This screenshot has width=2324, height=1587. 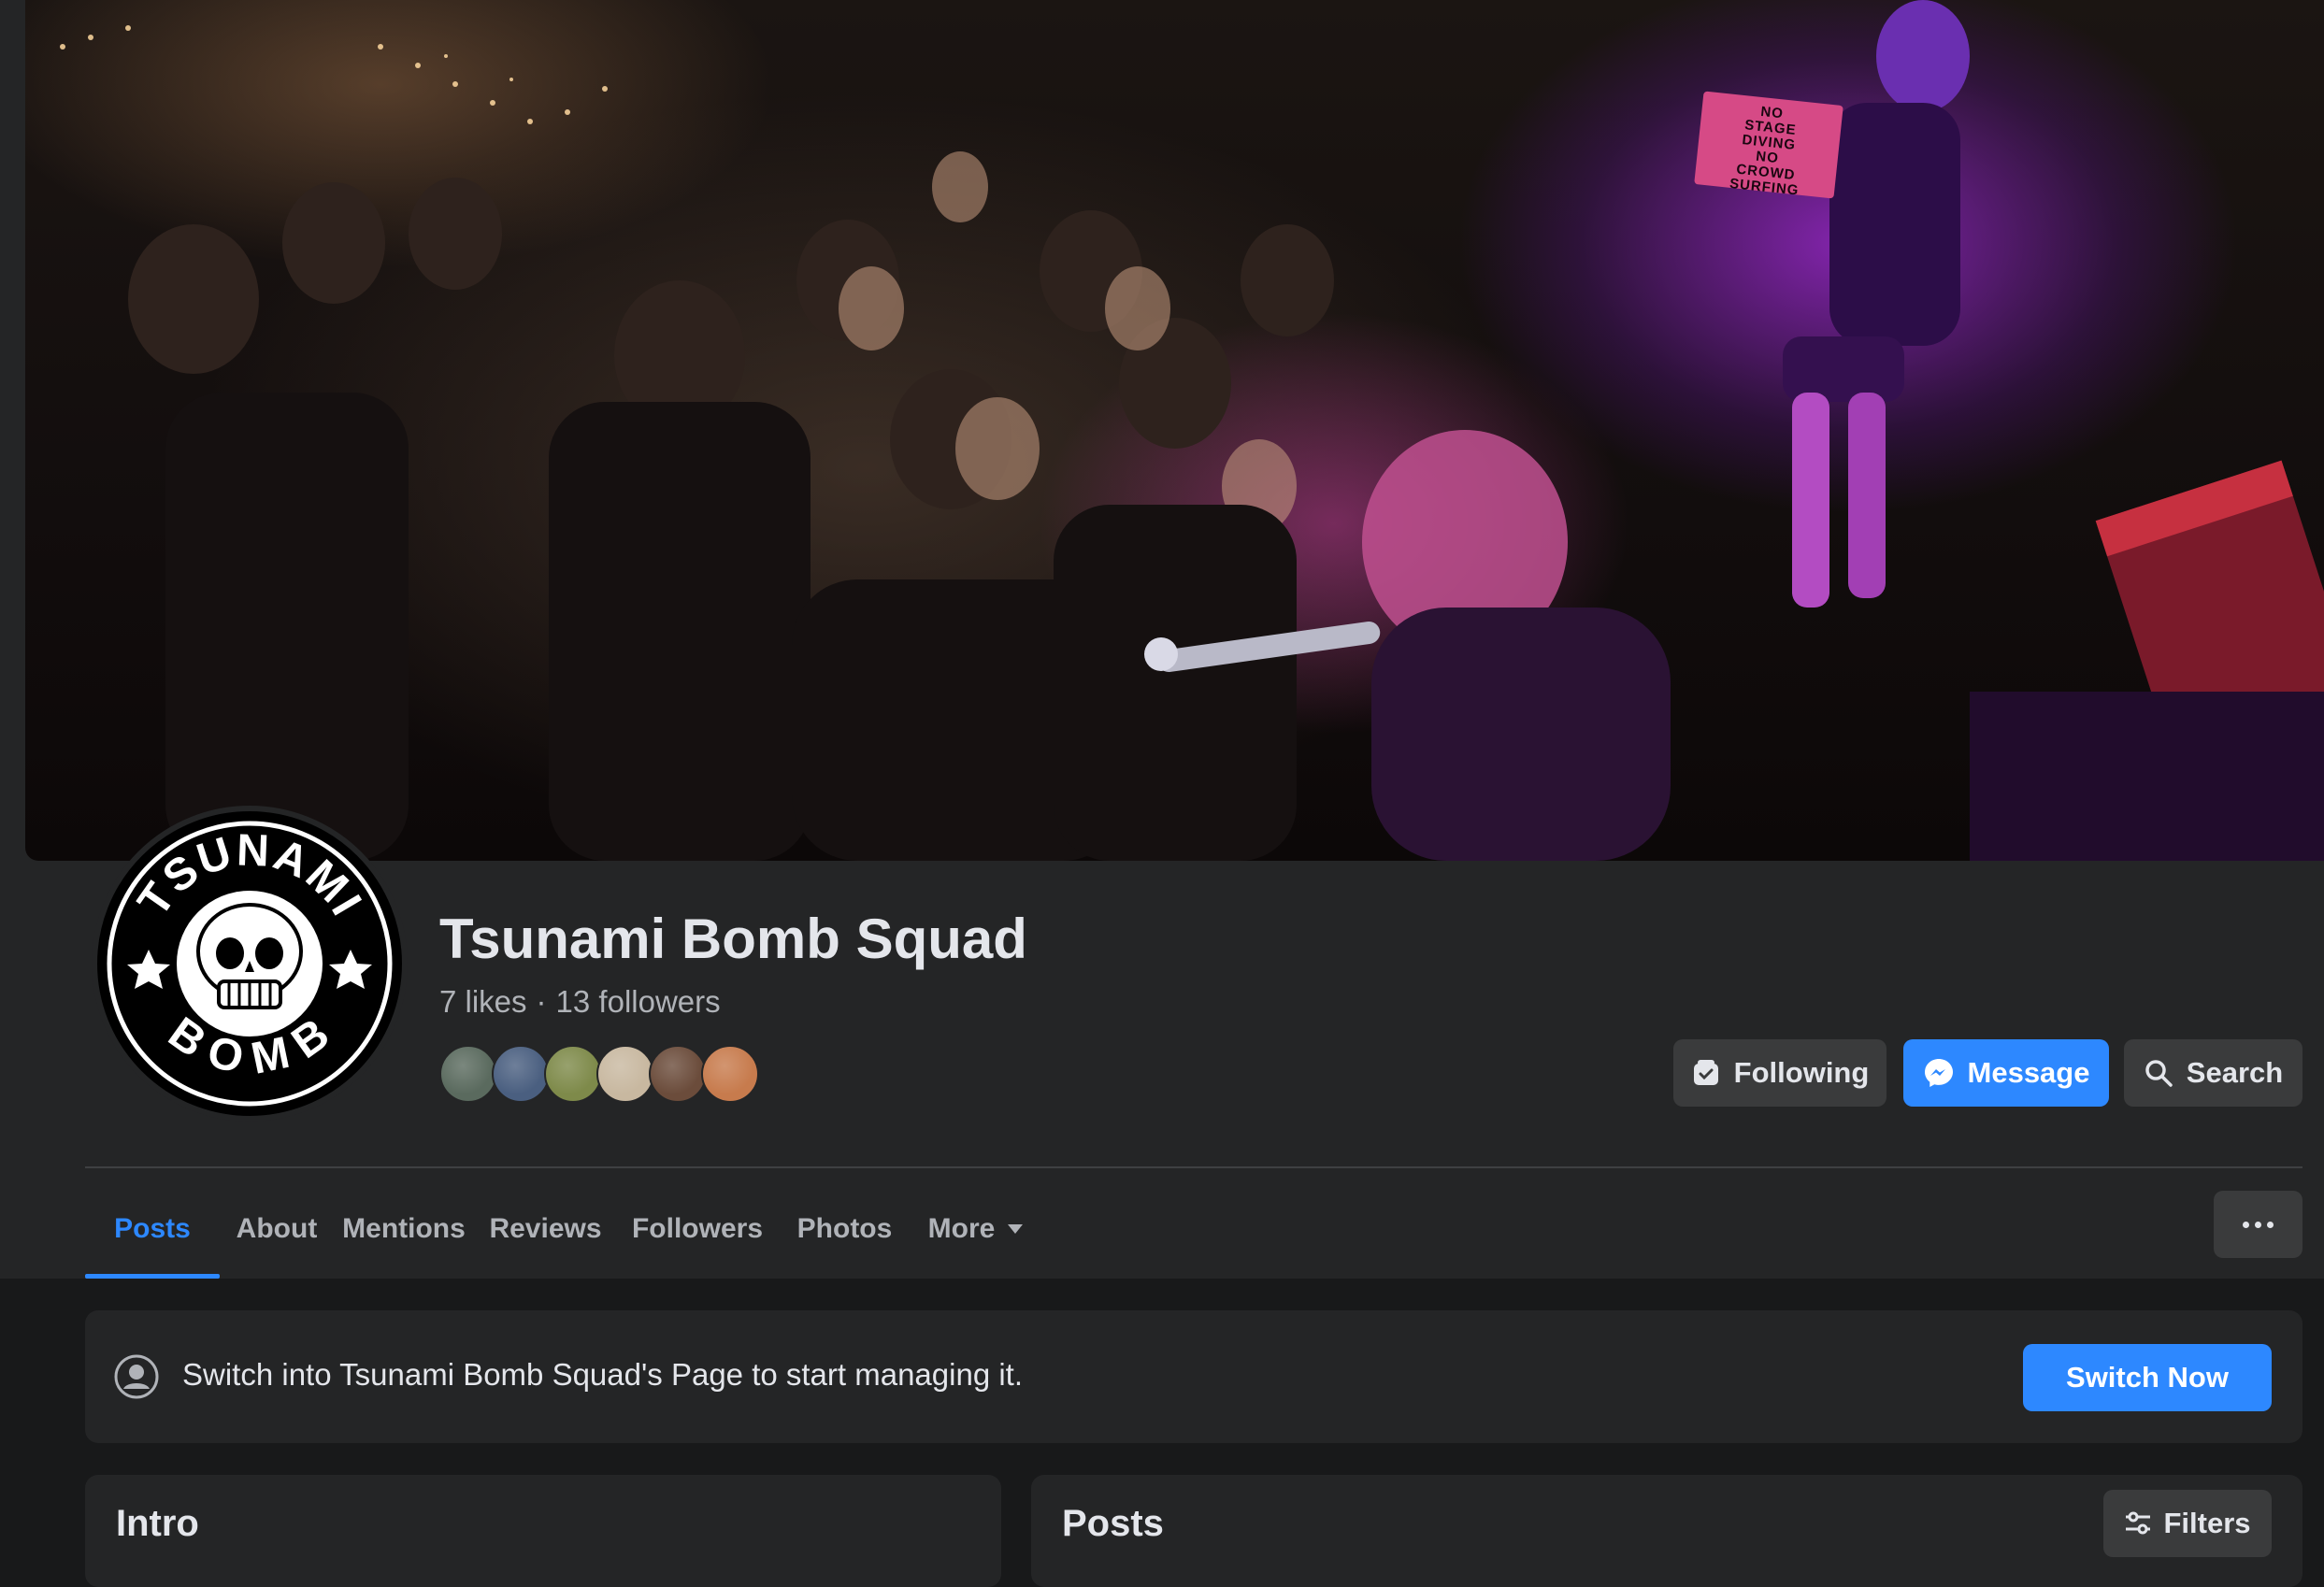 I want to click on tab-about: About, so click(x=276, y=1229).